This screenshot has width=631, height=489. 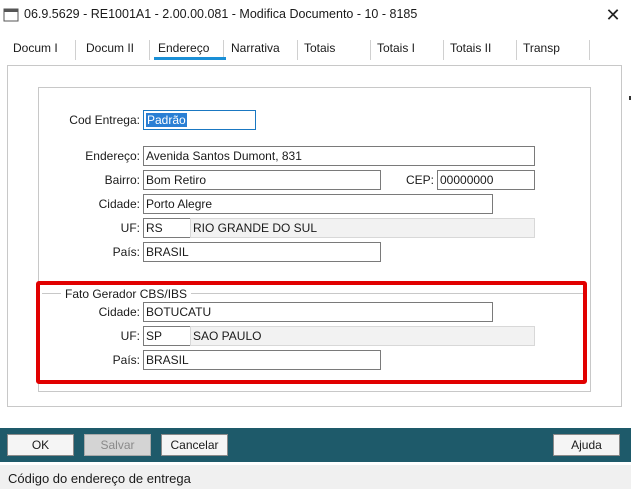 What do you see at coordinates (130, 228) in the screenshot?
I see `uf-label: UF:` at bounding box center [130, 228].